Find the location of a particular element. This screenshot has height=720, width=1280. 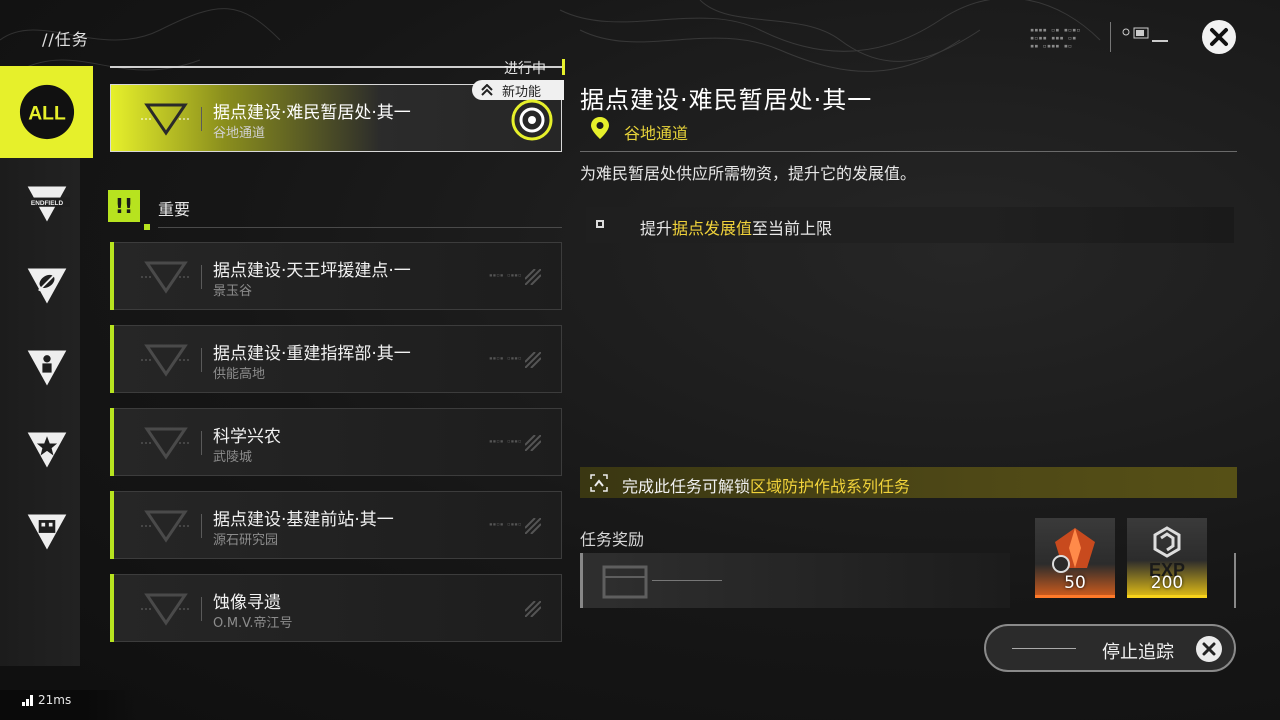

rail-item-person is located at coordinates (46, 368).